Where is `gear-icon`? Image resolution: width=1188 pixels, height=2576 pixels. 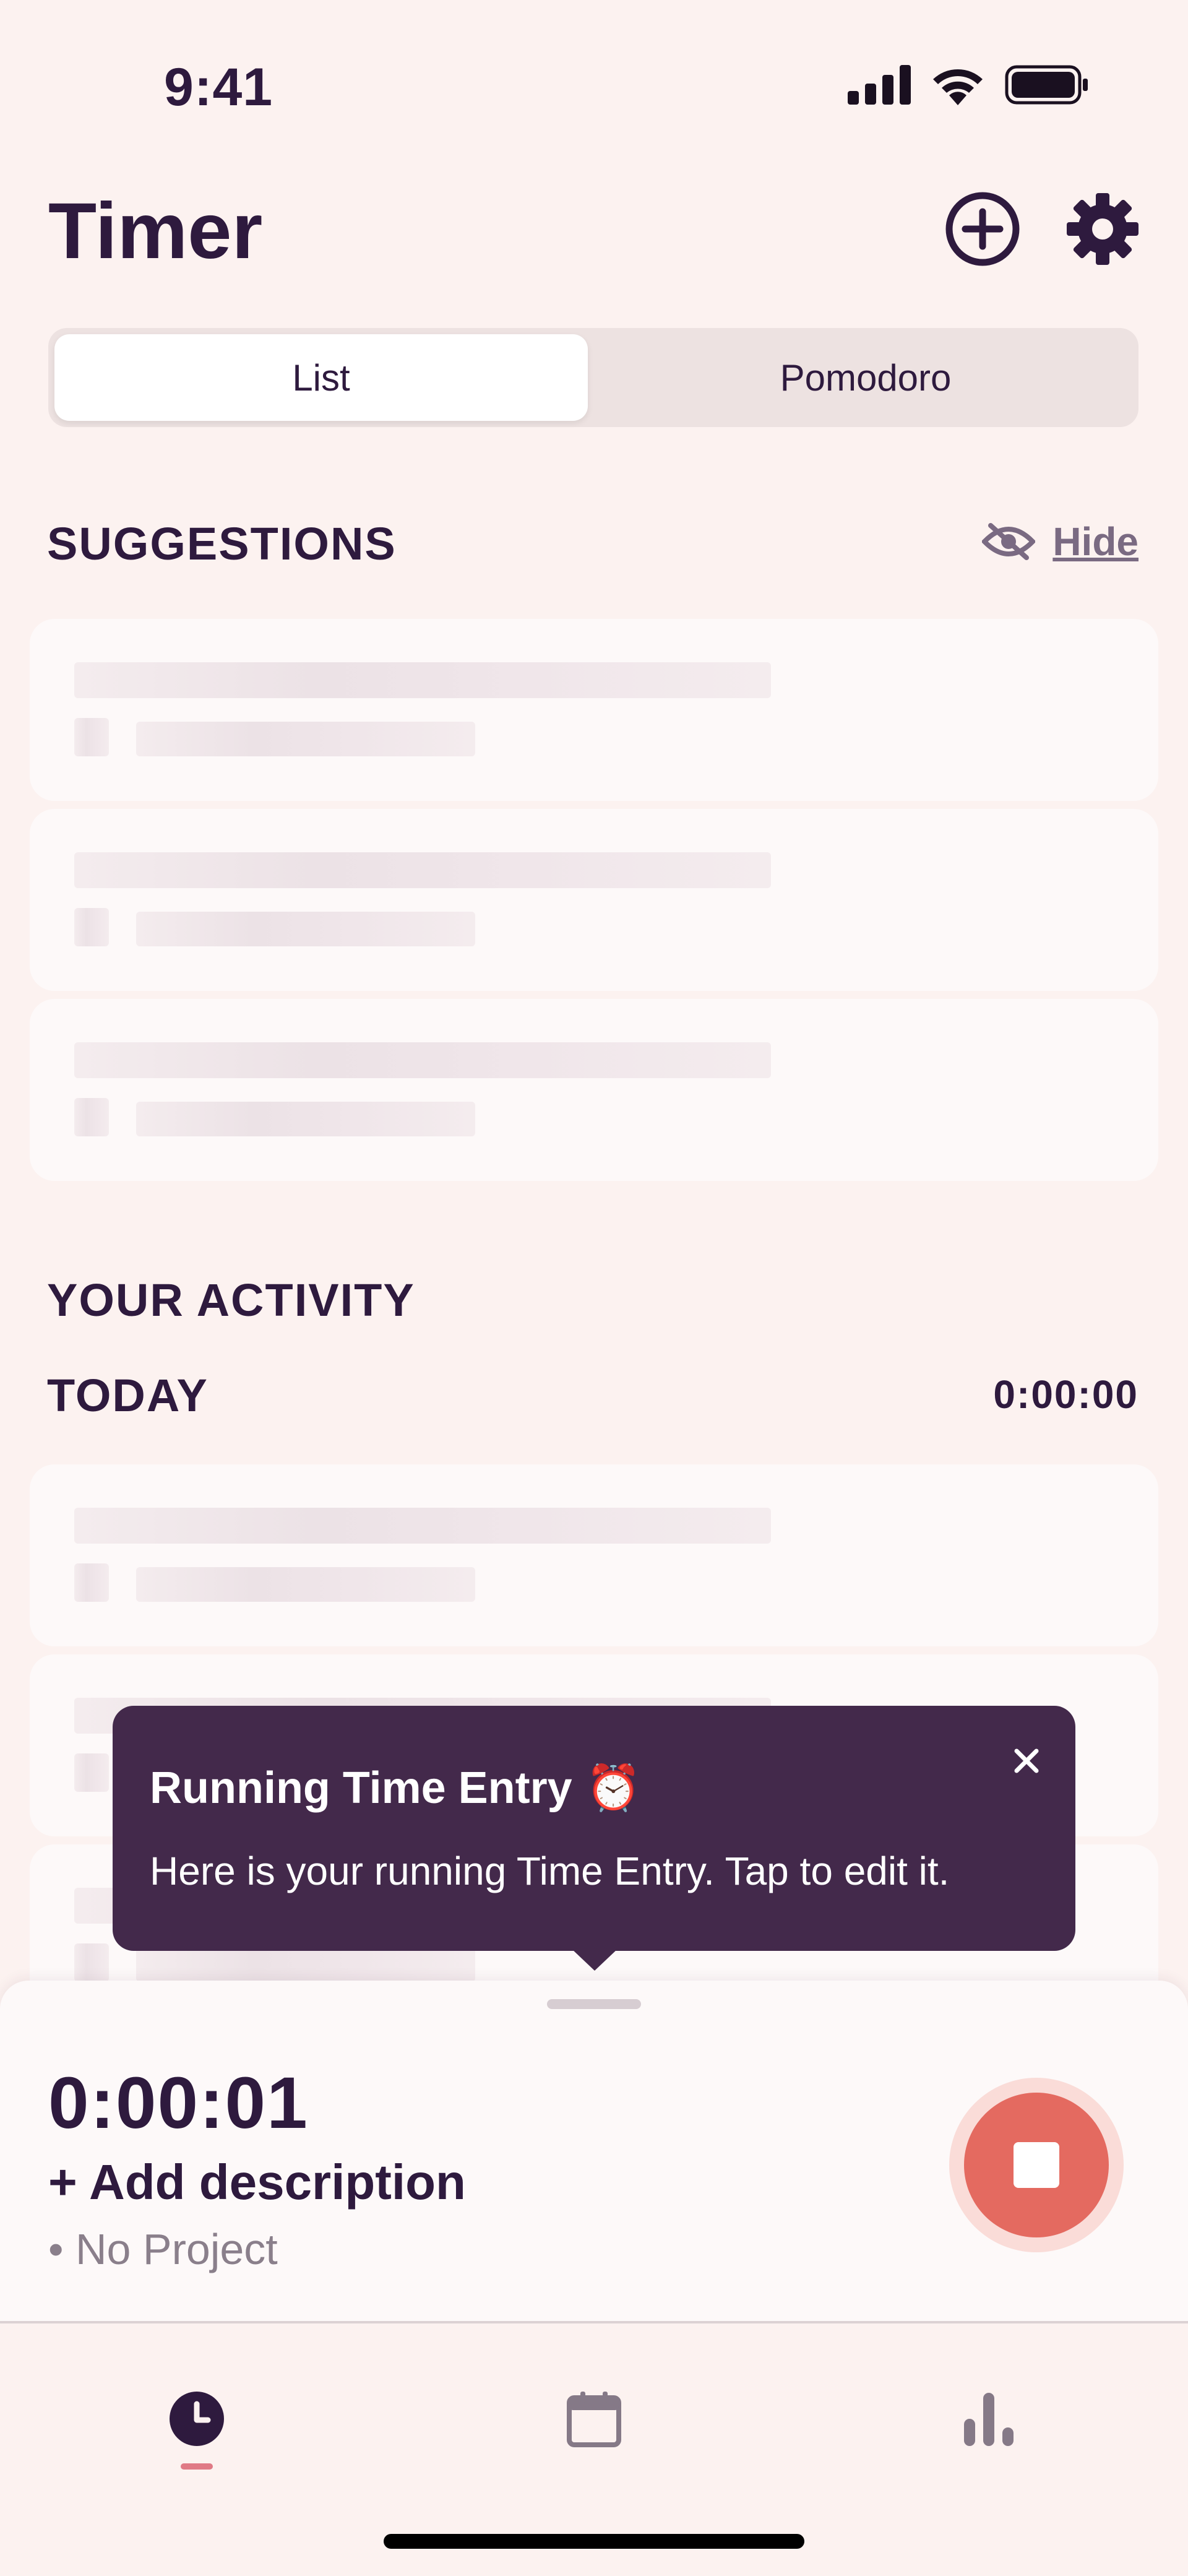 gear-icon is located at coordinates (1102, 229).